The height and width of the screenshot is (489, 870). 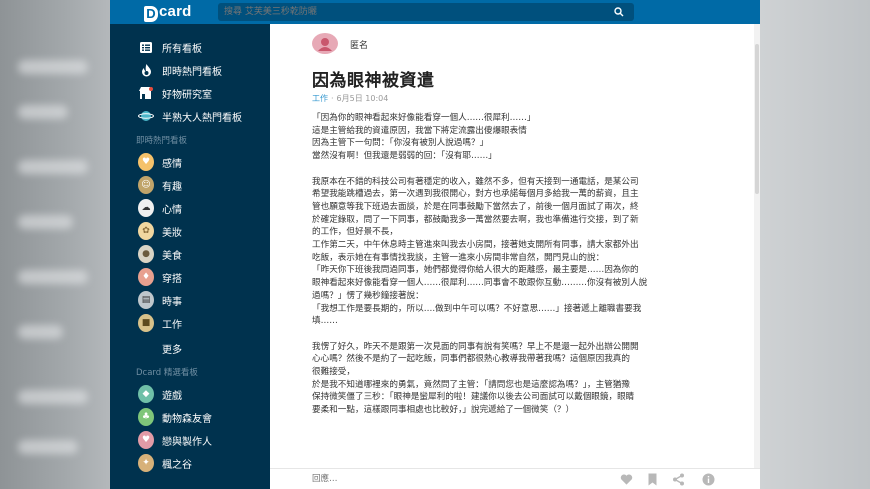 I want to click on content-line: 工作第二天，中午休息時主管進來叫我去小房間，接著她支開所有同事，請大家都外出, so click(x=475, y=245).